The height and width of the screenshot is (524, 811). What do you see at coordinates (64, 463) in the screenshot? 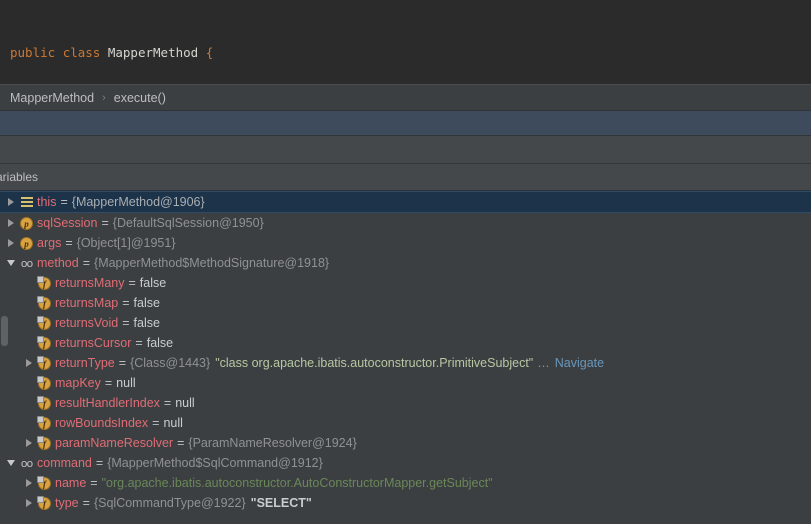
I see `variable-name: command` at bounding box center [64, 463].